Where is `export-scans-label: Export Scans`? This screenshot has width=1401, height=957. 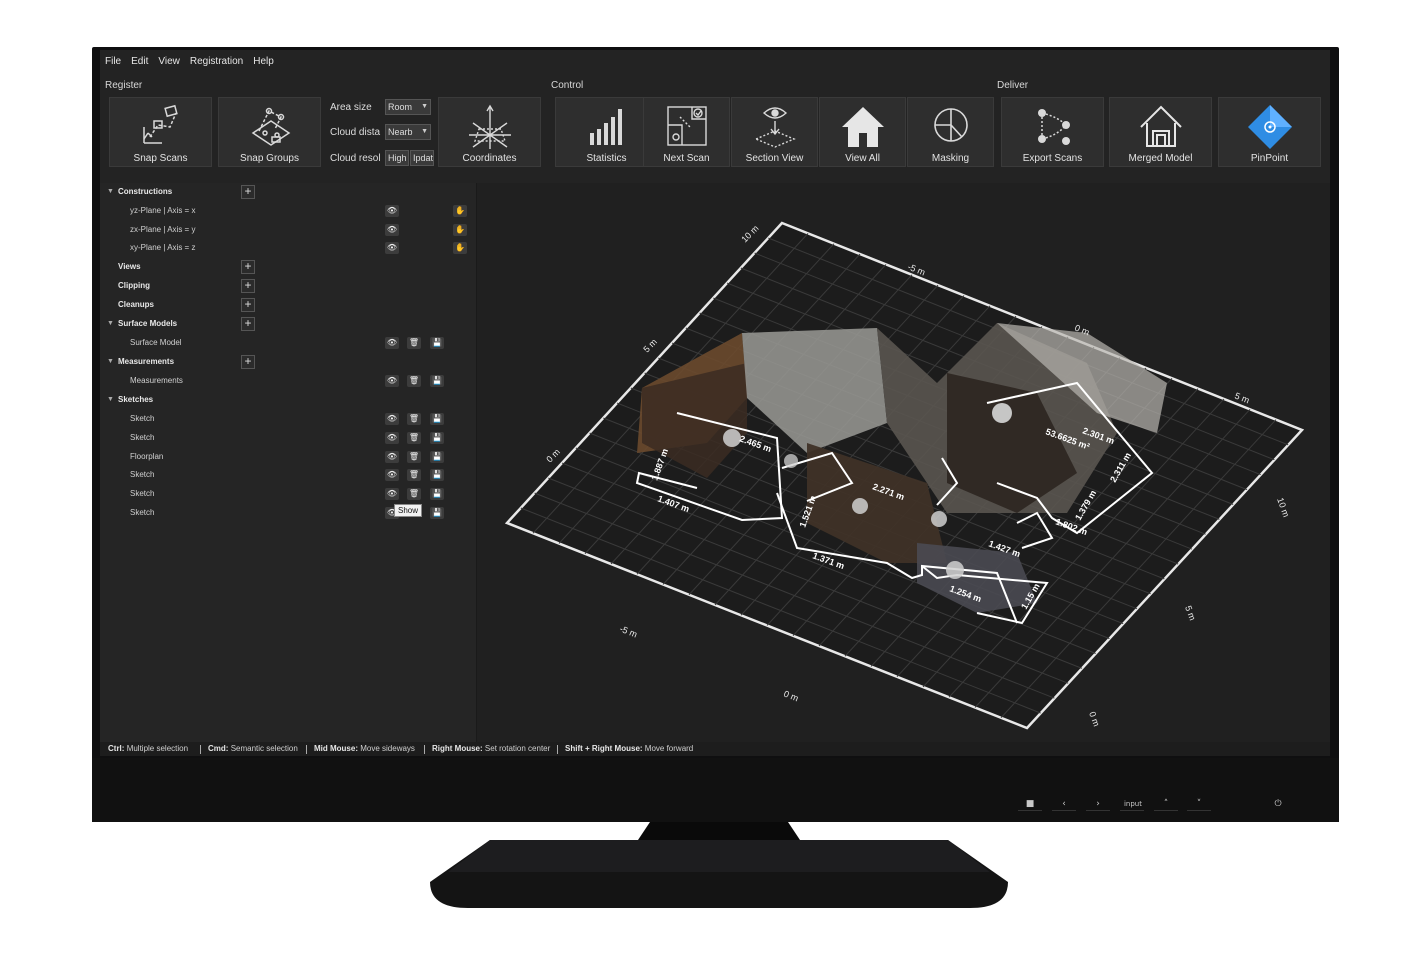 export-scans-label: Export Scans is located at coordinates (1052, 158).